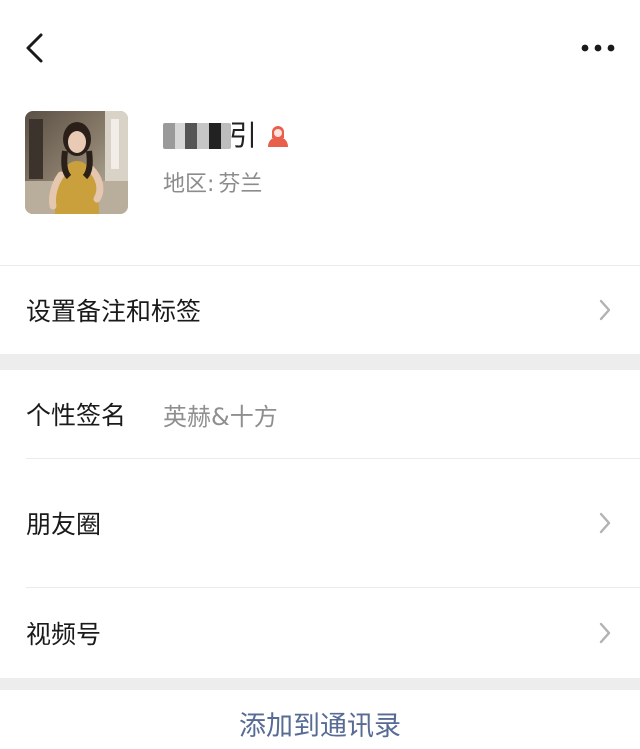 The image size is (640, 749). I want to click on blurred-nickname, so click(197, 136).